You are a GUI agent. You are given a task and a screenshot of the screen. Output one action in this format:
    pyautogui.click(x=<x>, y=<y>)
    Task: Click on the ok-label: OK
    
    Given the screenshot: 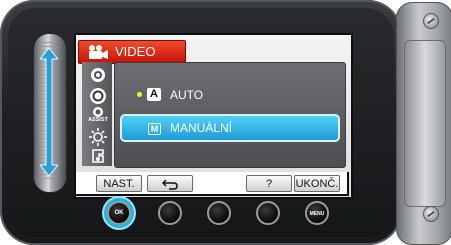 What is the action you would take?
    pyautogui.click(x=119, y=213)
    